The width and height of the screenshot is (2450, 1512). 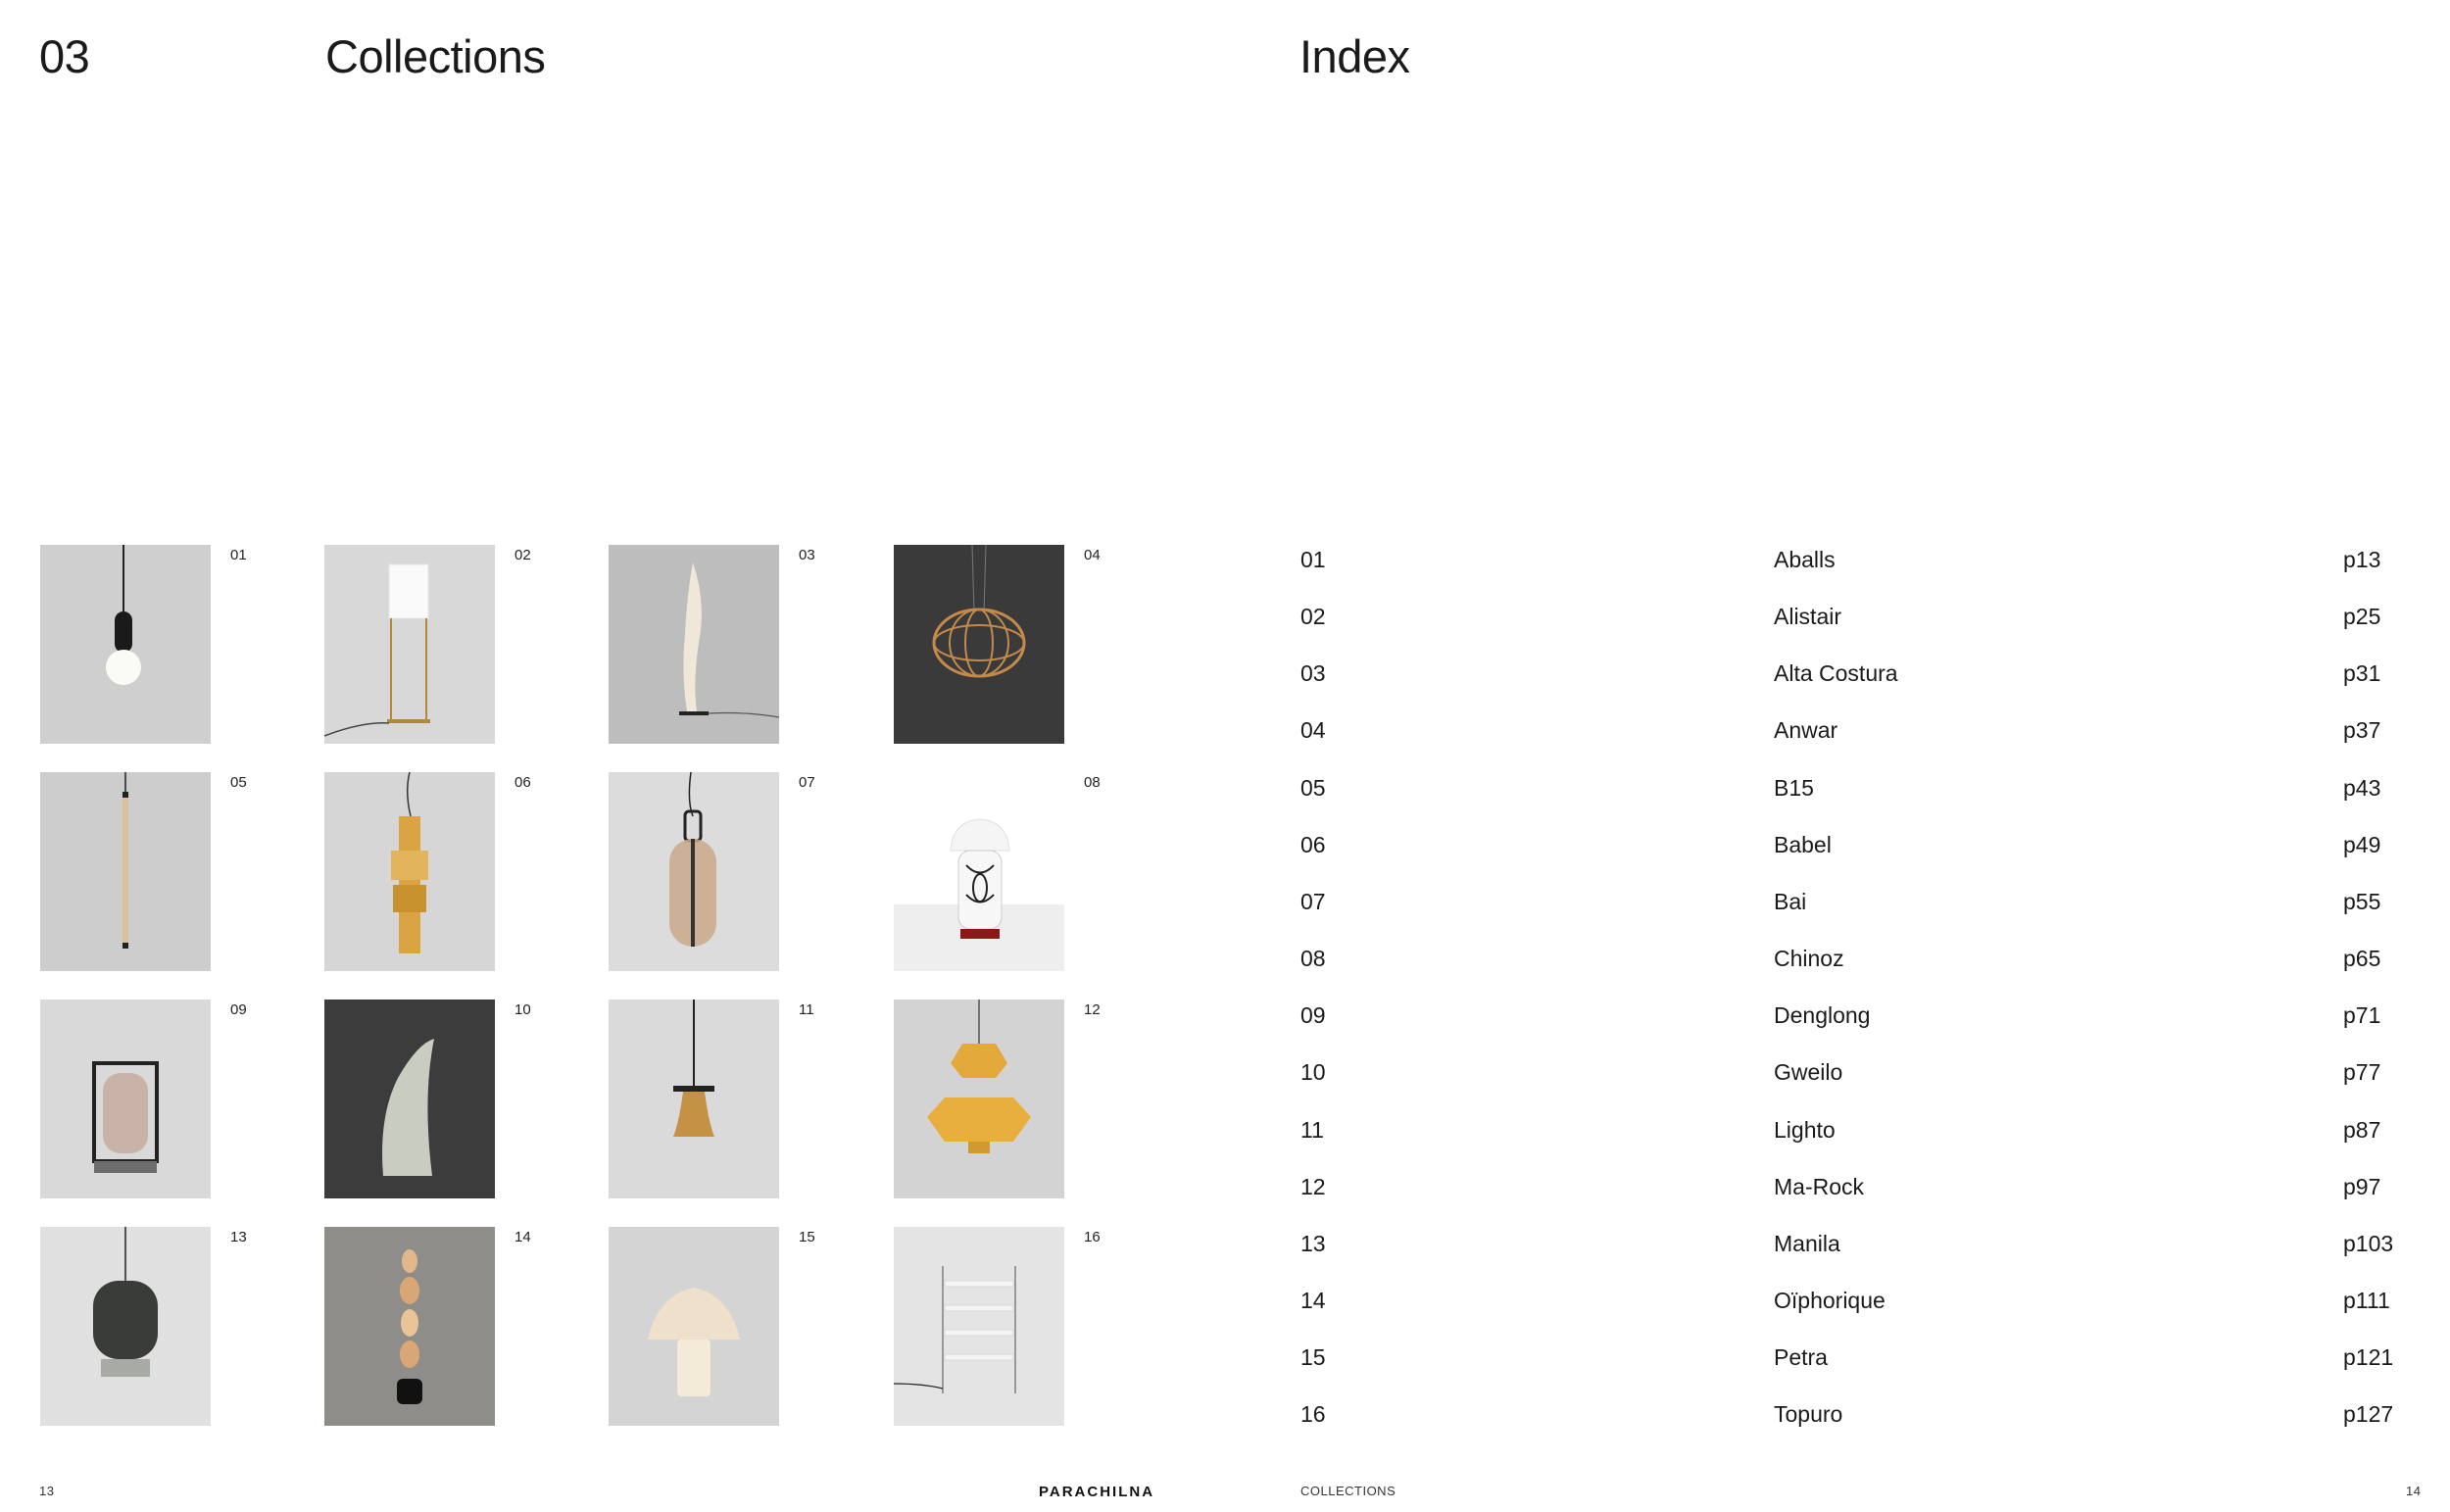 I want to click on b15-lamp-image, so click(x=126, y=871).